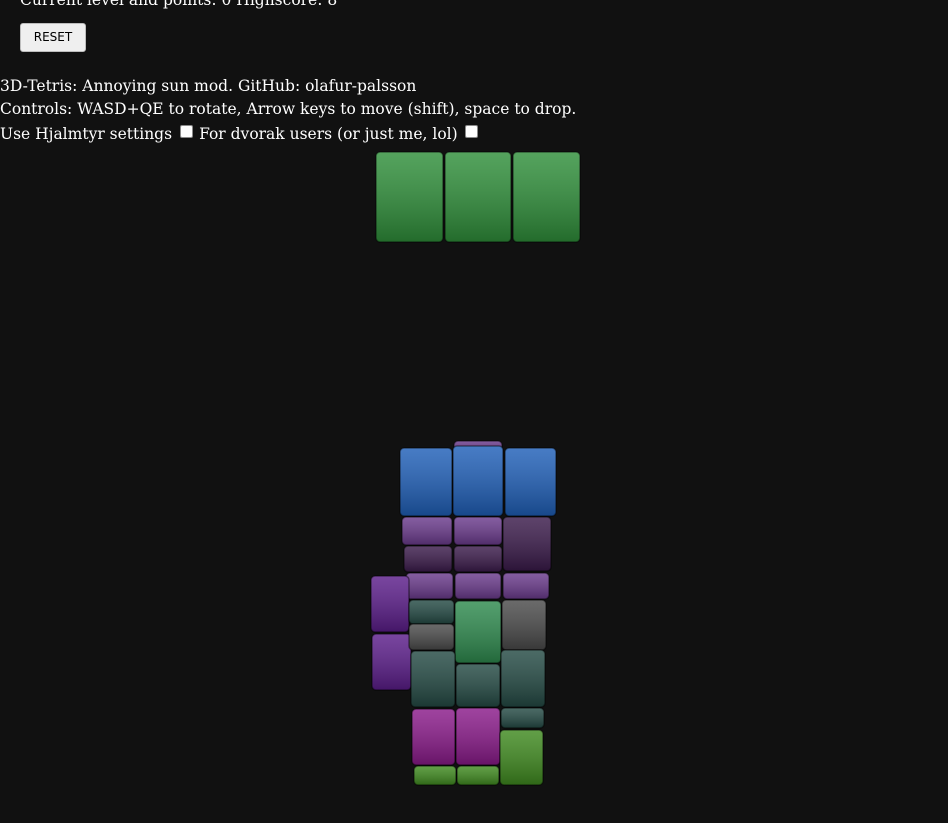  What do you see at coordinates (471, 131) in the screenshot?
I see `dvorak-checkbox` at bounding box center [471, 131].